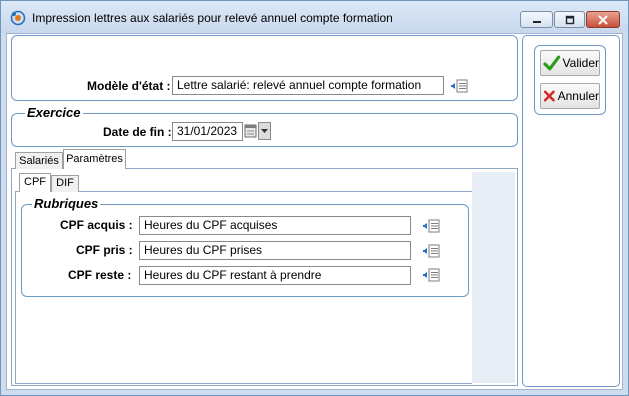  I want to click on minimize-button, so click(536, 19).